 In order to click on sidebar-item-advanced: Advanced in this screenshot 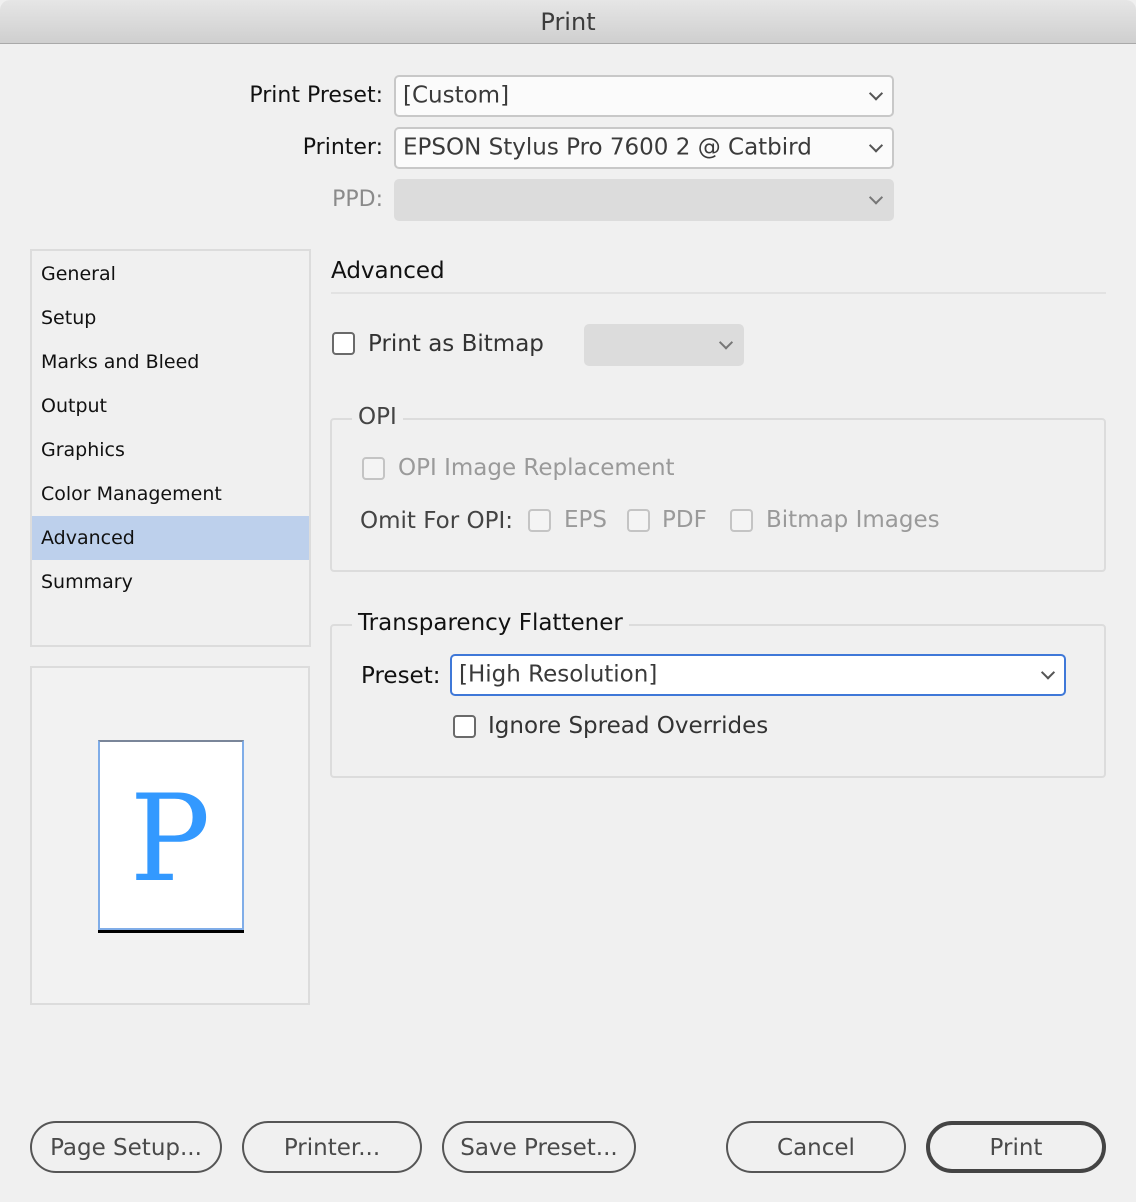, I will do `click(170, 538)`.